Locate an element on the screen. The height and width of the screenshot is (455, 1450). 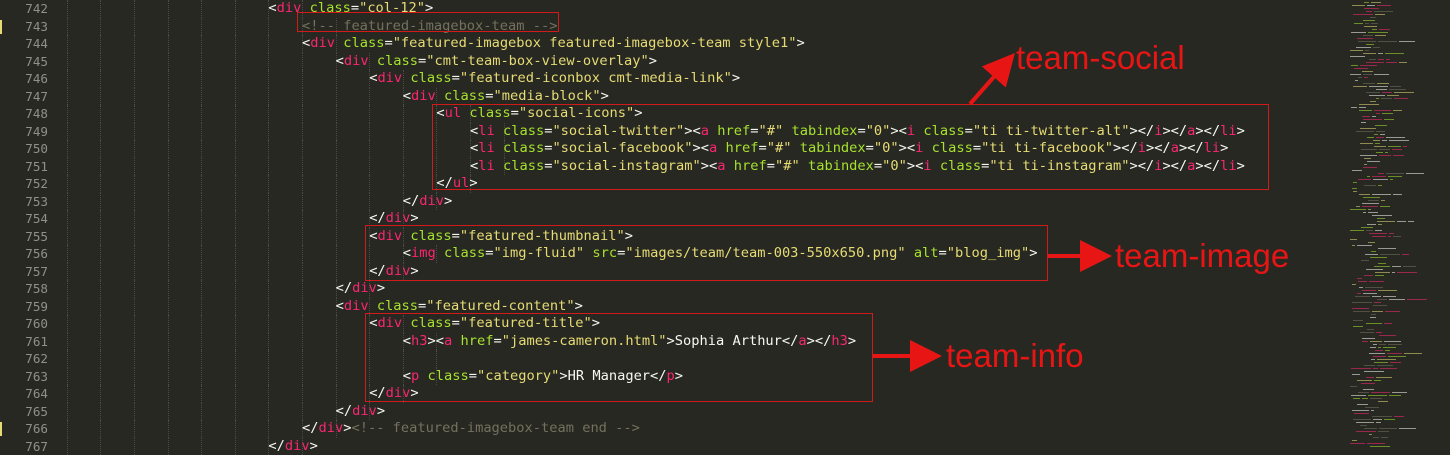
minimap is located at coordinates (1397, 225).